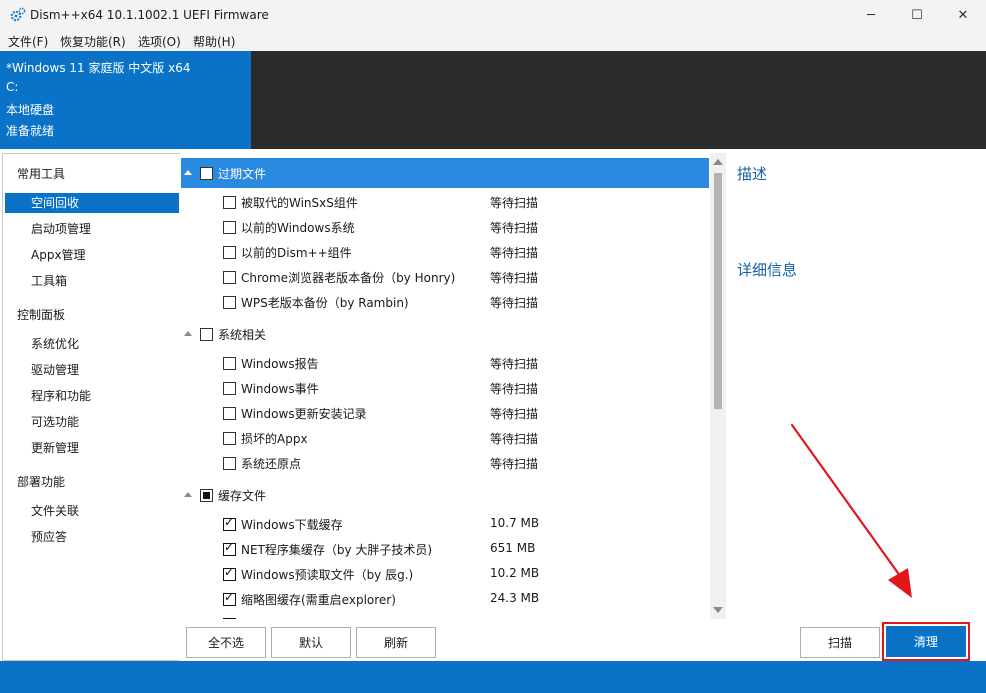  I want to click on list-item-partial, so click(445, 615).